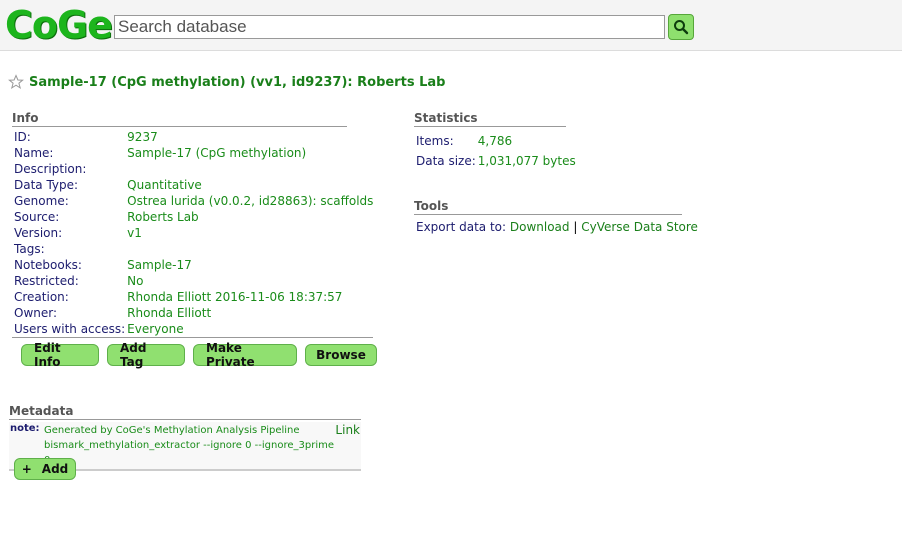 This screenshot has height=554, width=902. I want to click on cyverse-link: CyVerse Data Store, so click(639, 227).